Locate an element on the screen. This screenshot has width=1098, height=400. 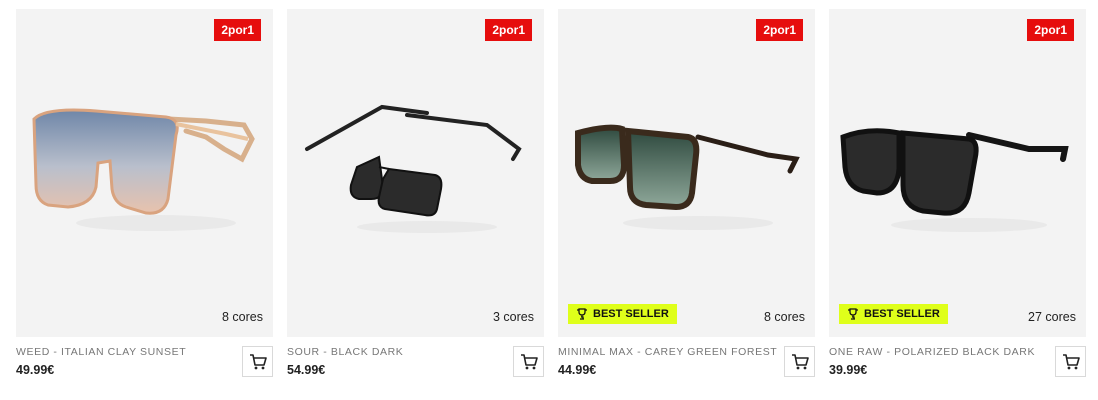
product-name: SOUR - BLACK DARK is located at coordinates (415, 352).